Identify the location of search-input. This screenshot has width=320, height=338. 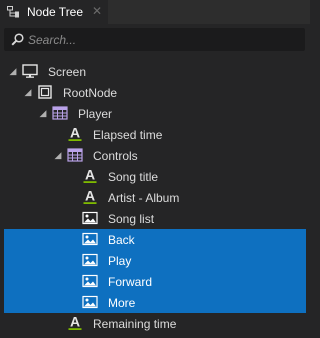
(163, 39).